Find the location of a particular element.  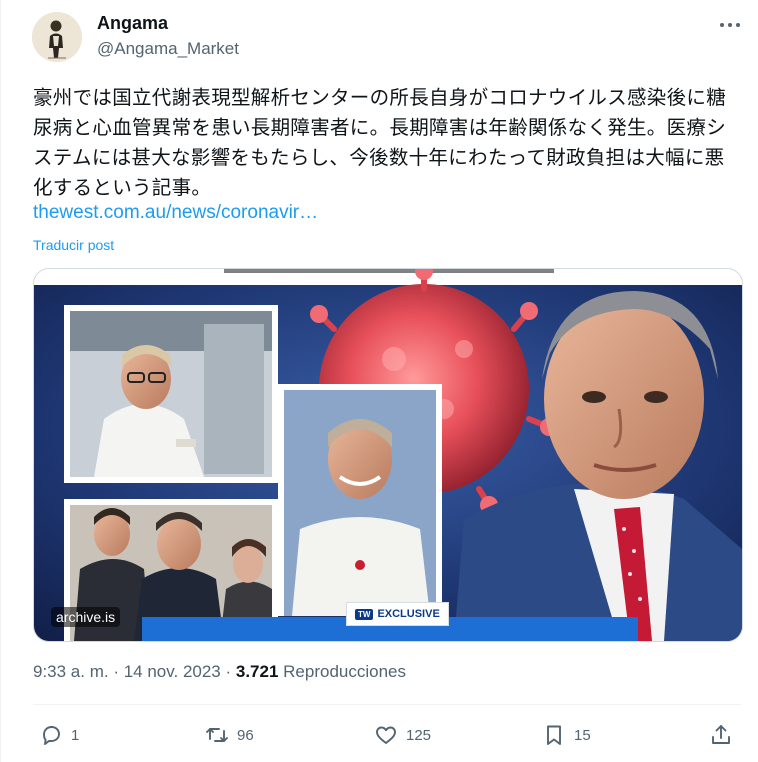

translate-post-link: Traducir post is located at coordinates (73, 245).